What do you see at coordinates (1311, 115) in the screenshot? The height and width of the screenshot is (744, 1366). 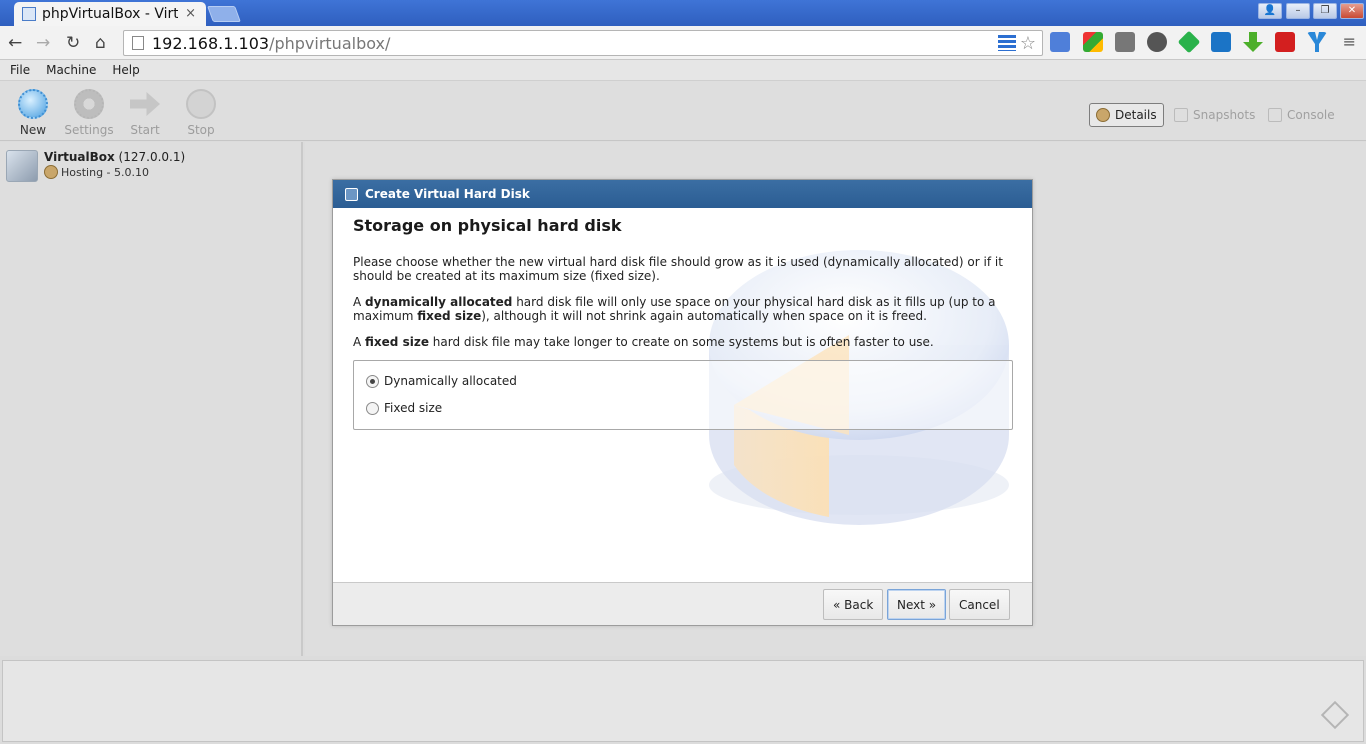 I see `console-label: Console` at bounding box center [1311, 115].